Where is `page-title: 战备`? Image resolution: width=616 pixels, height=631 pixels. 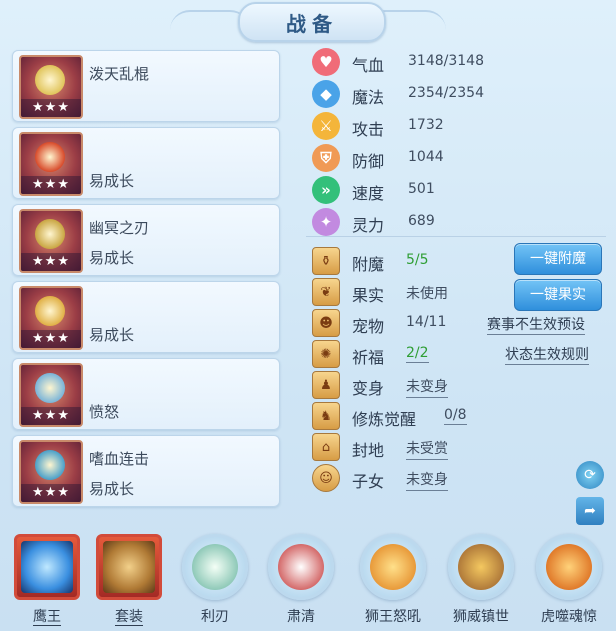 page-title: 战备 is located at coordinates (312, 23).